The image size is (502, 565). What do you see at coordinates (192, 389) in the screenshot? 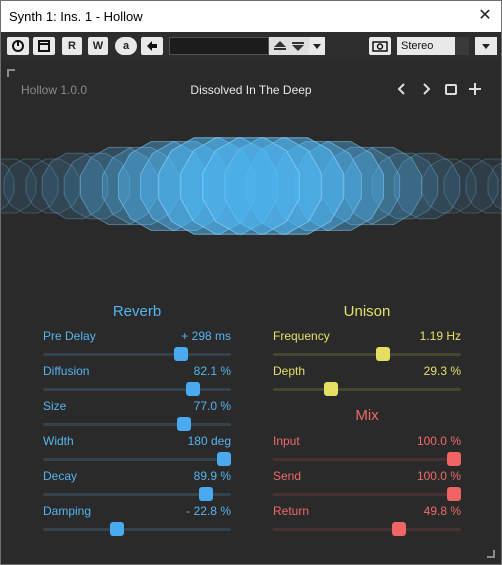
I see `diffusion-thumb` at bounding box center [192, 389].